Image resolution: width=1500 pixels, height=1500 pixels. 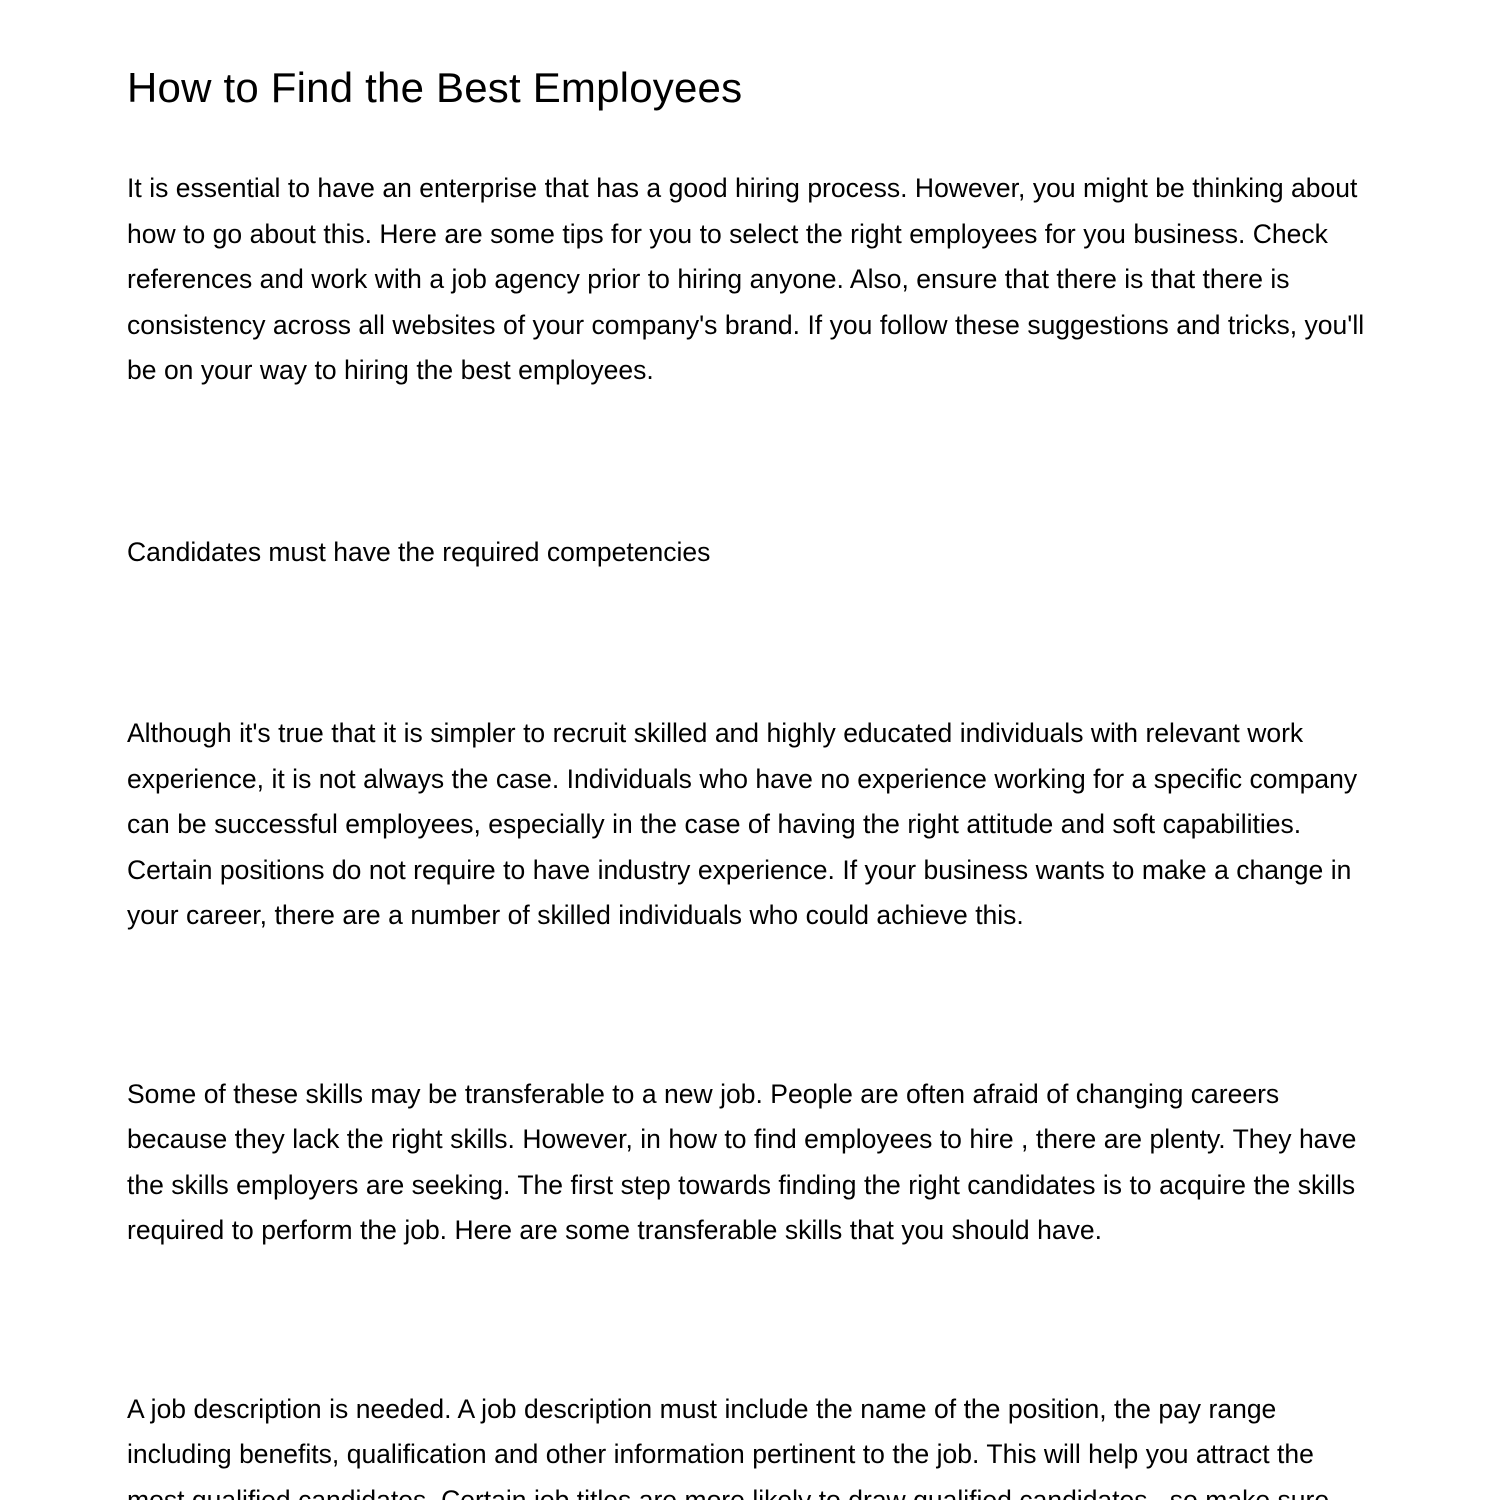 I want to click on spacer-after-title, so click(x=752, y=139).